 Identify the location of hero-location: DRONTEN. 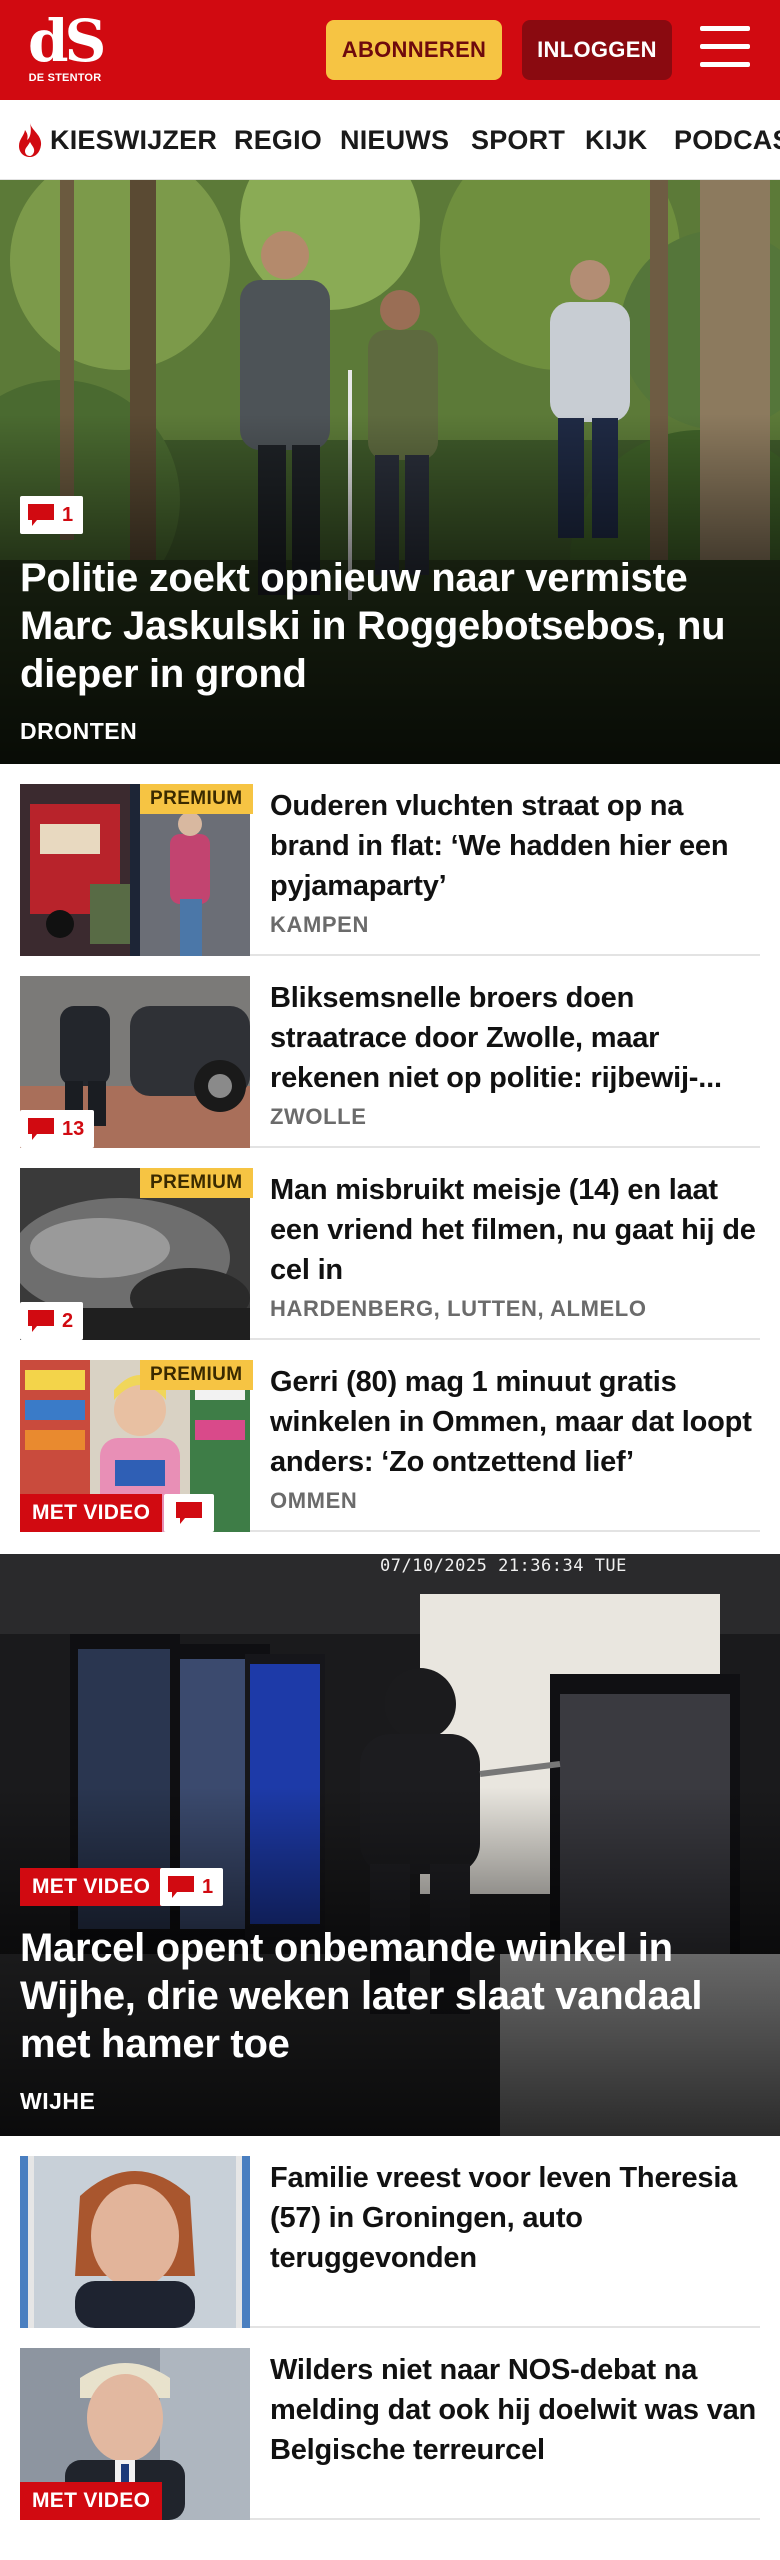
(79, 731).